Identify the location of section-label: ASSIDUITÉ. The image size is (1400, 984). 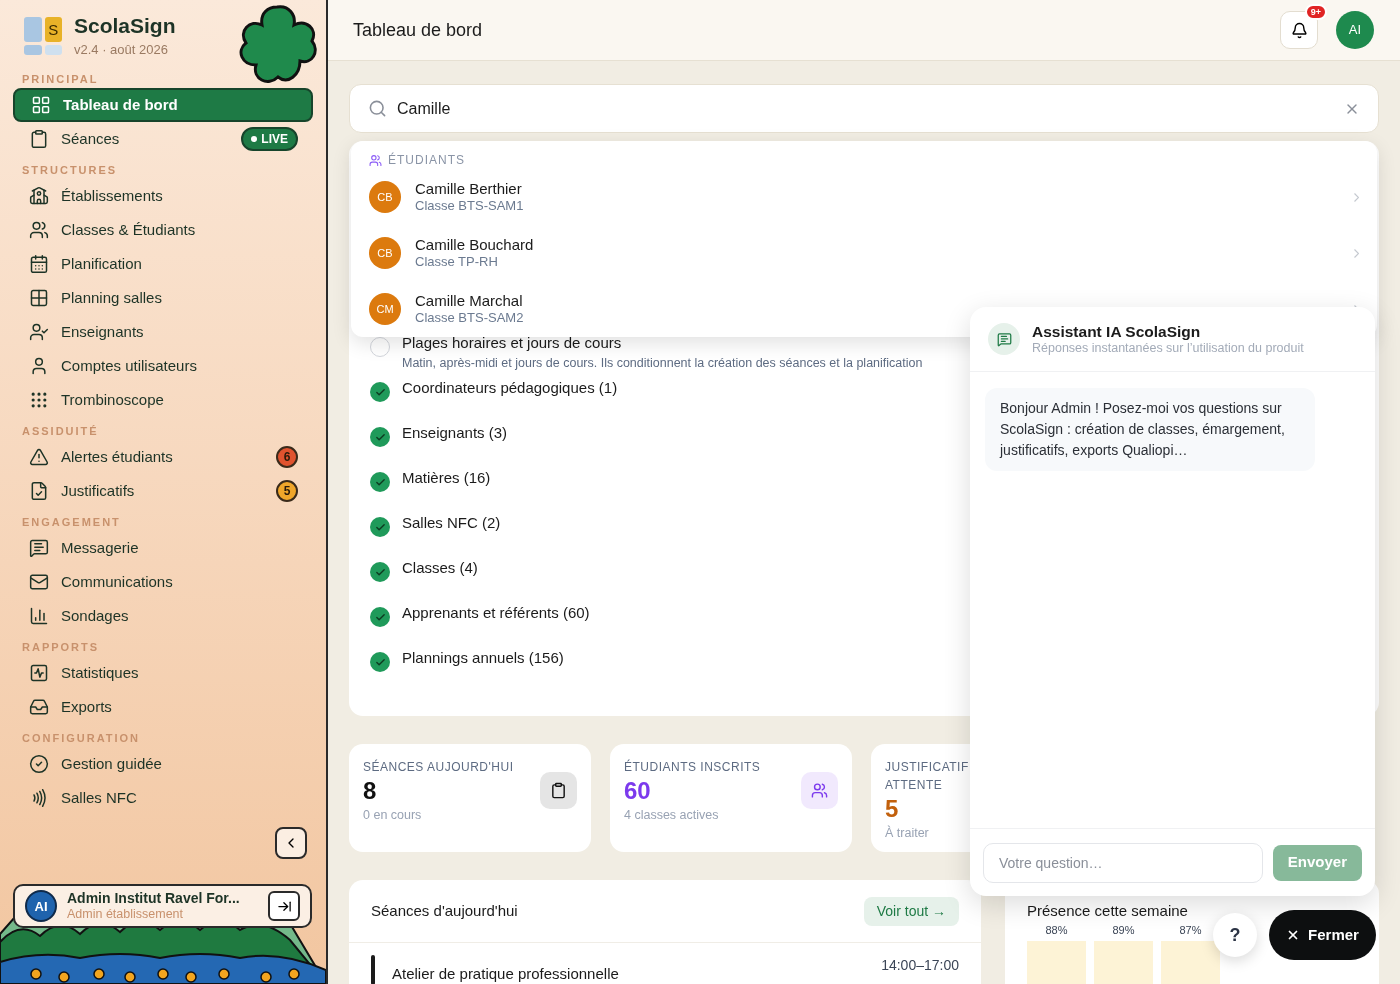
(60, 431).